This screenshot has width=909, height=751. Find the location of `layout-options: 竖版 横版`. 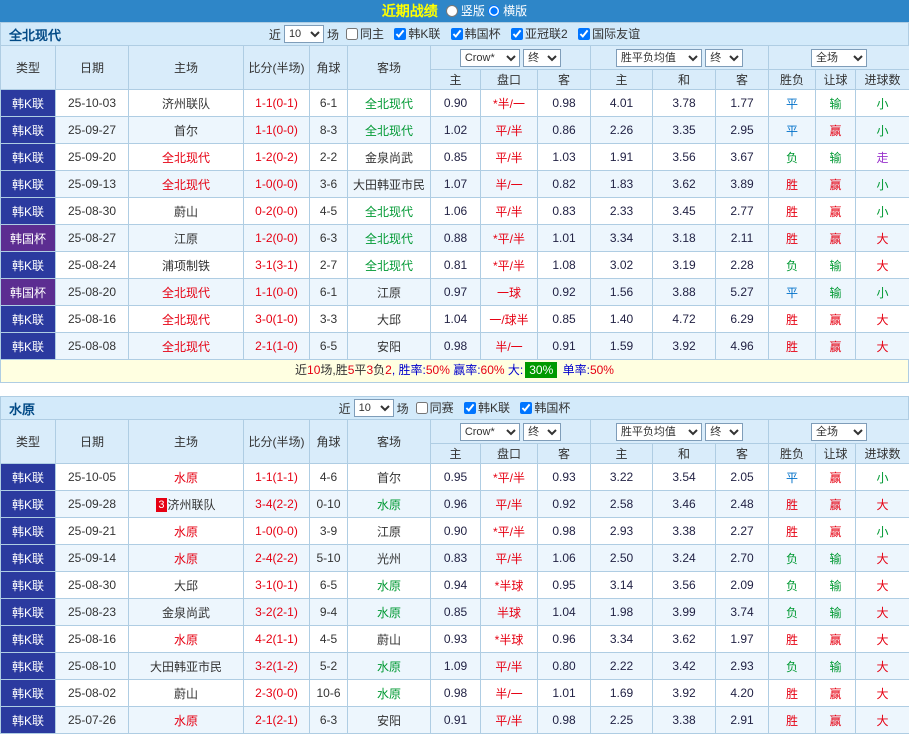

layout-options: 竖版 横版 is located at coordinates (486, 11).